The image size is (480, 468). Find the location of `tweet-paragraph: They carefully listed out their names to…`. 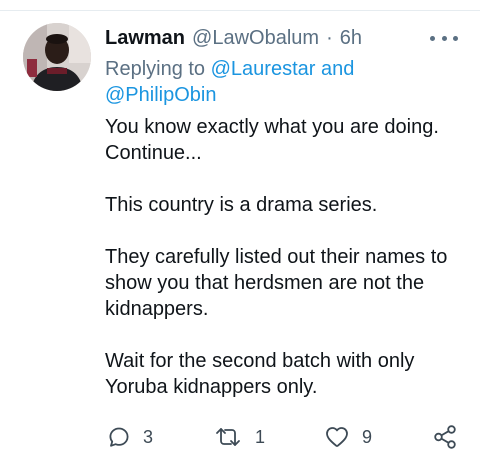

tweet-paragraph: They carefully listed out their names to… is located at coordinates (276, 283).